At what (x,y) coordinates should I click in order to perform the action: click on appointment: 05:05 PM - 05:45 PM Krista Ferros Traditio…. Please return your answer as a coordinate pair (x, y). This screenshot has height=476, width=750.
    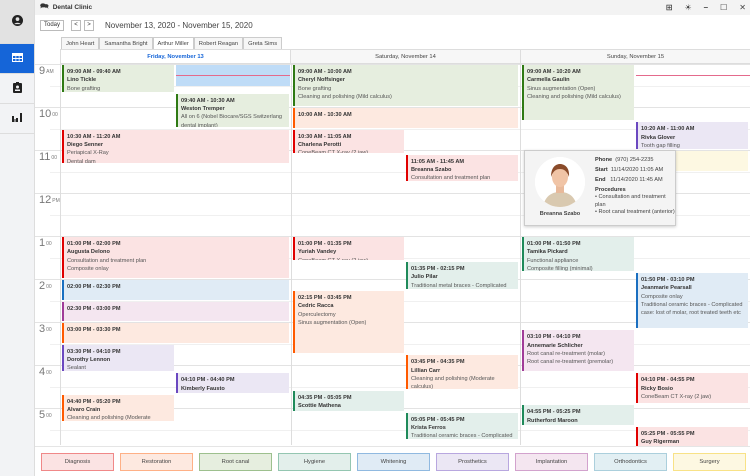
    Looking at the image, I should click on (462, 426).